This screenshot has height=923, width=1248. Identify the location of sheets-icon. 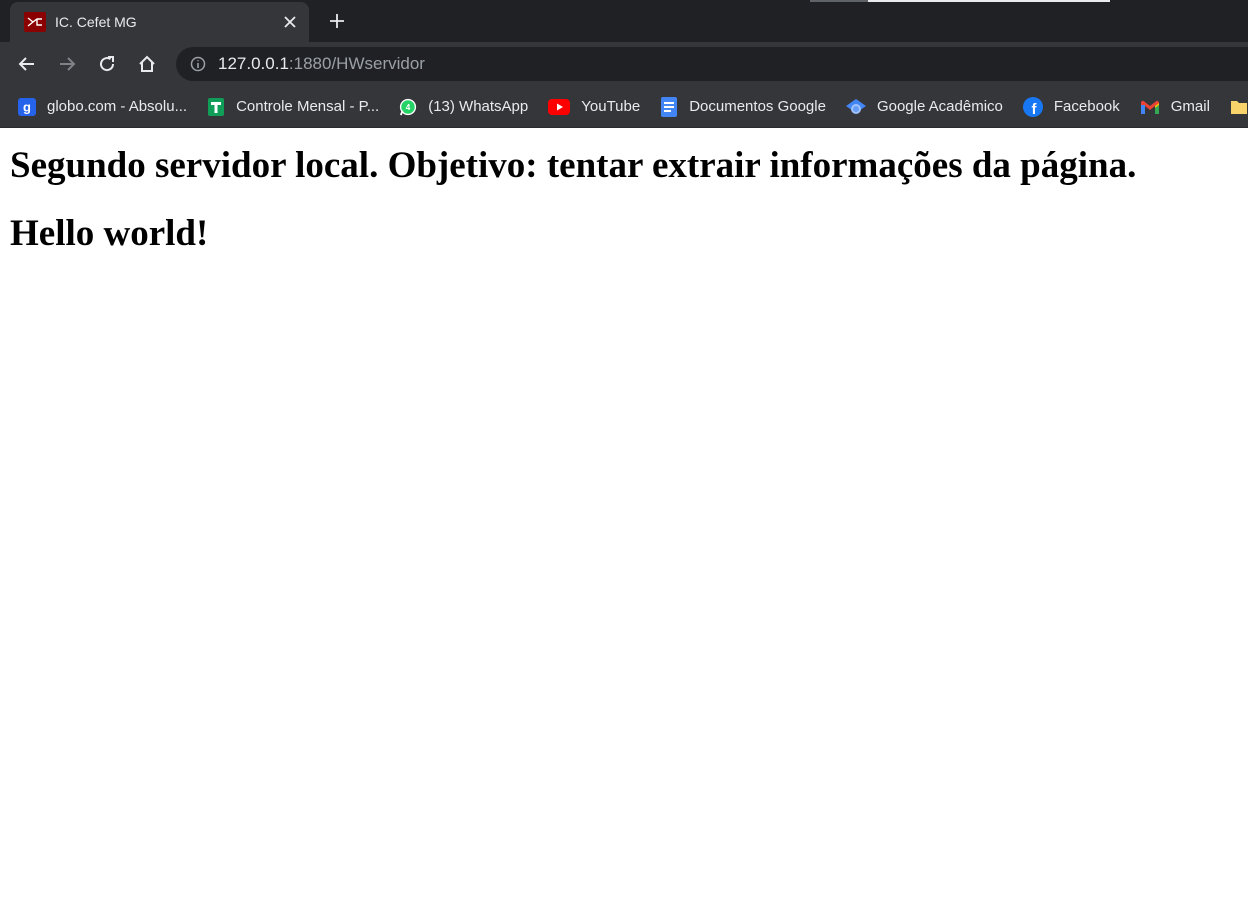
(216, 106).